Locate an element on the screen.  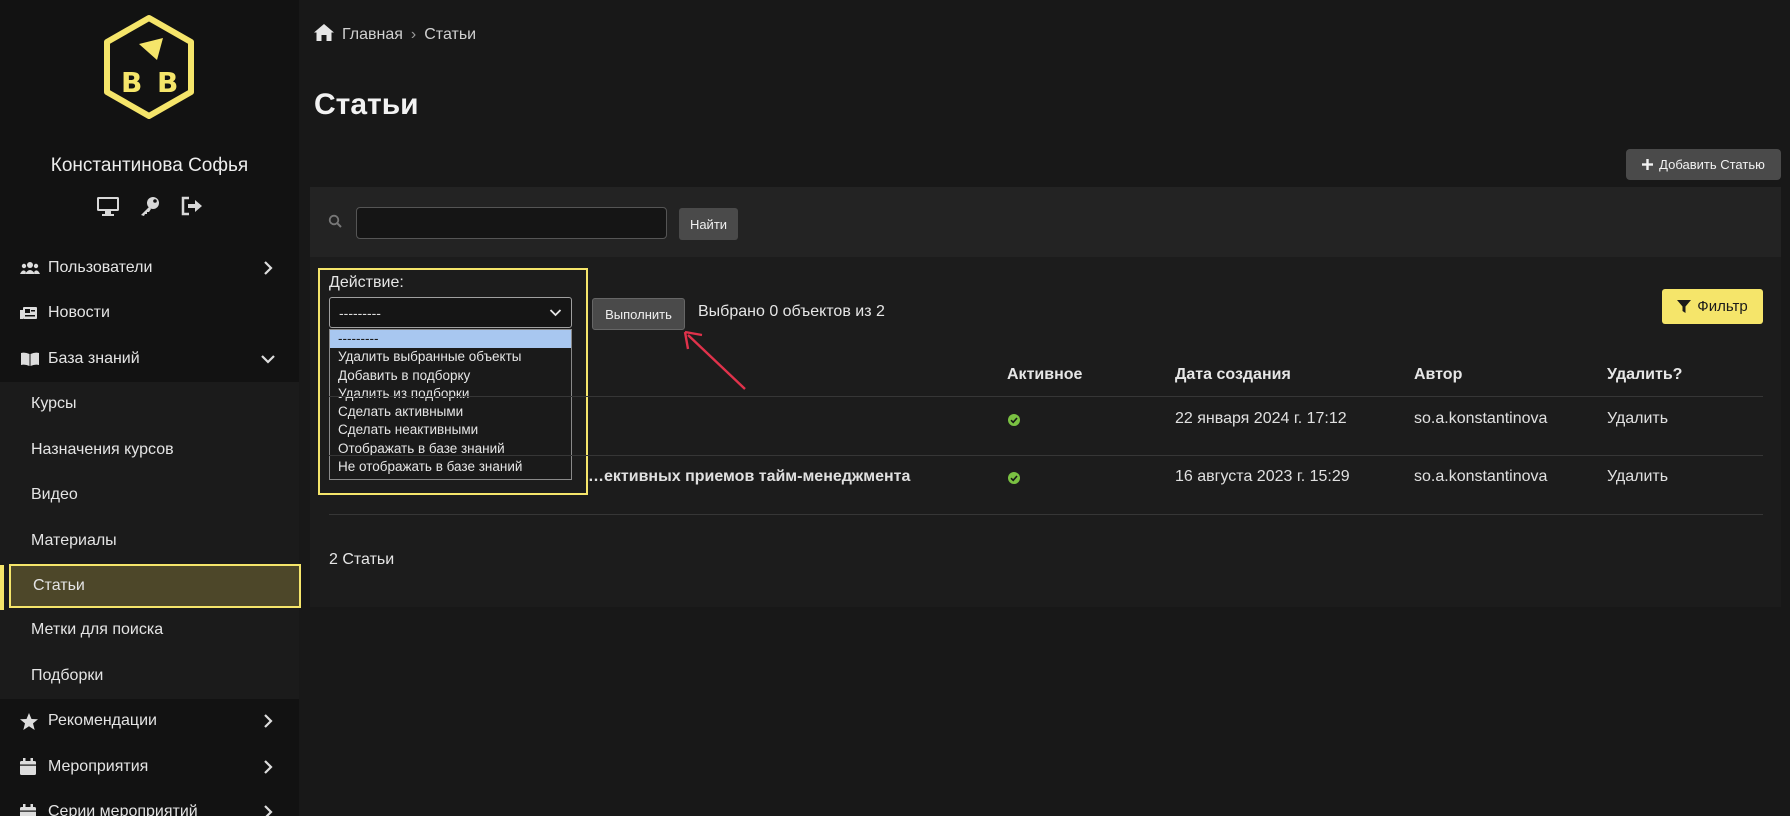
breadcrumb-home-link: Главная is located at coordinates (372, 35).